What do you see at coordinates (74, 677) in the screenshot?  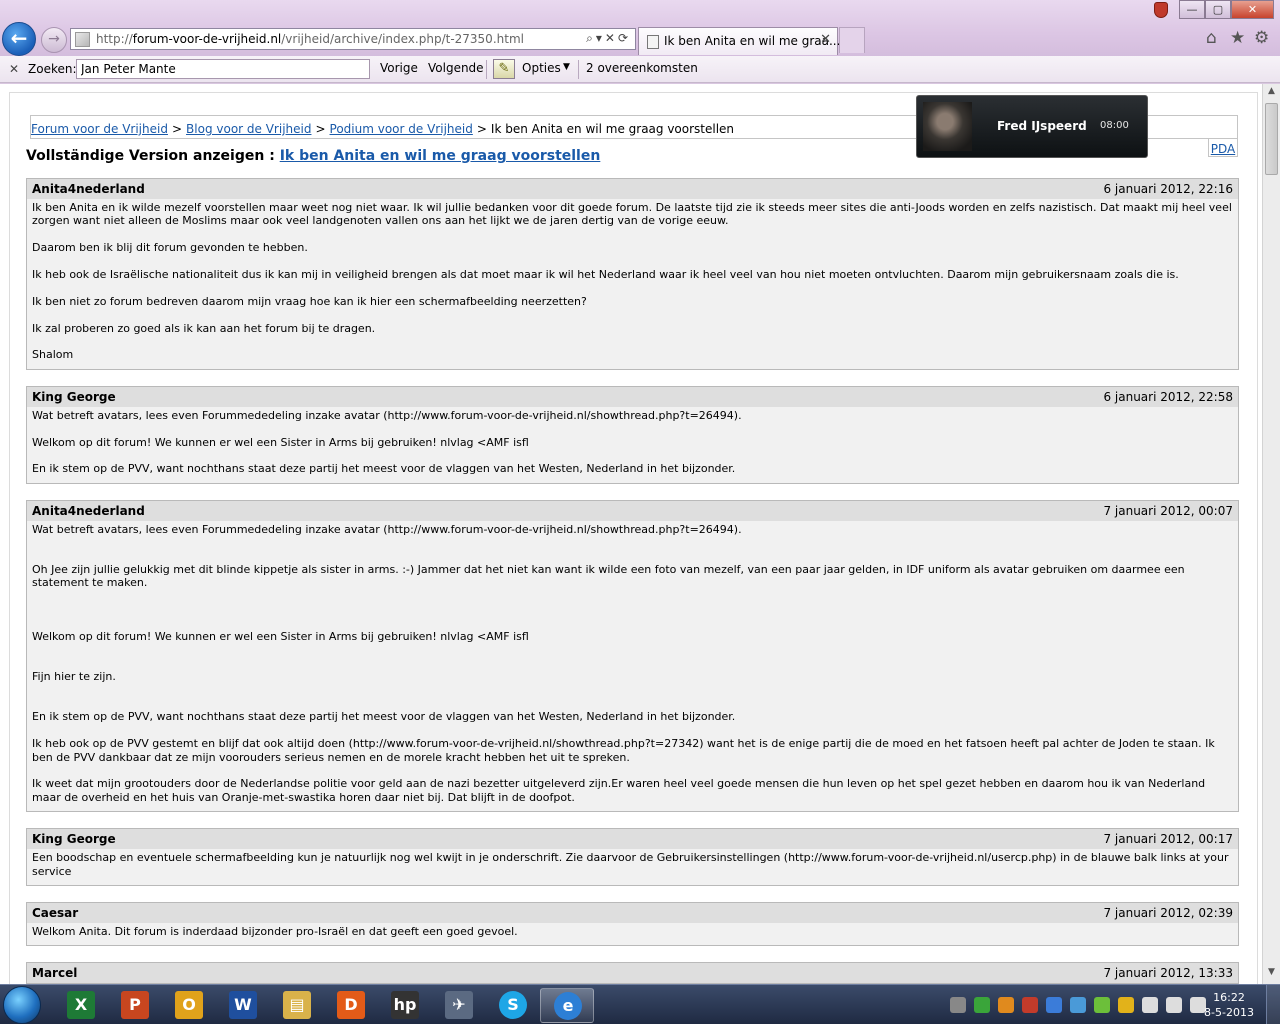 I see `post-paragraph: Fijn hier te zijn.` at bounding box center [74, 677].